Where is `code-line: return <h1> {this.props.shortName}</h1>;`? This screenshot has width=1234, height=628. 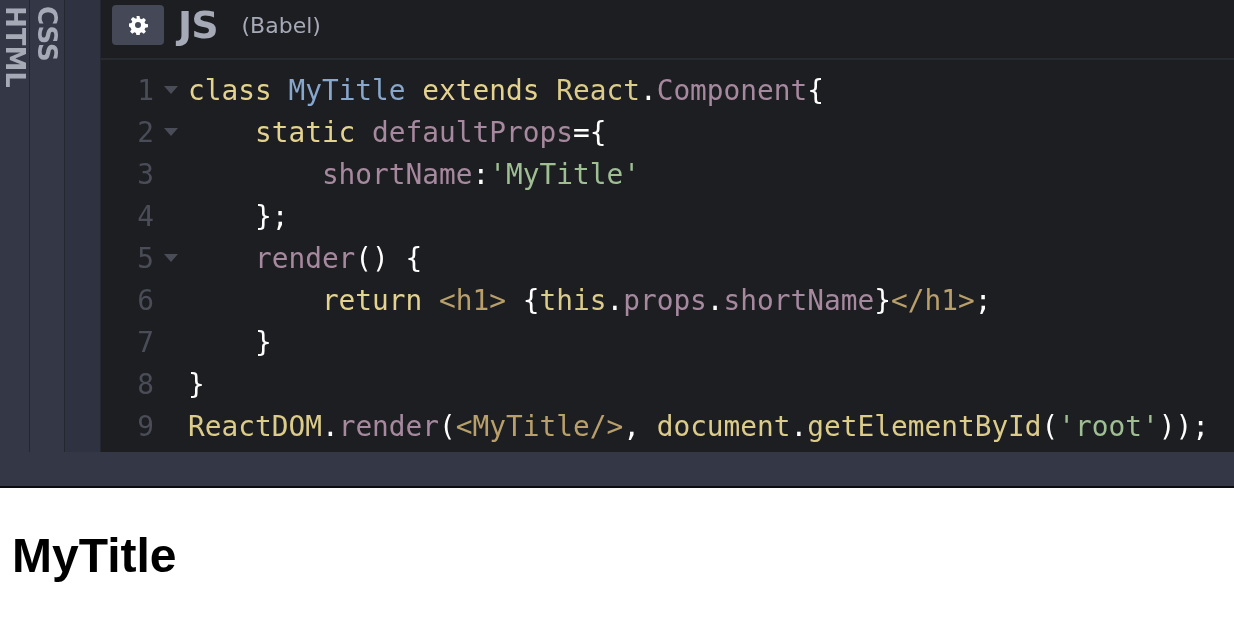
code-line: return <h1> {this.props.shortName}</h1>; is located at coordinates (656, 300).